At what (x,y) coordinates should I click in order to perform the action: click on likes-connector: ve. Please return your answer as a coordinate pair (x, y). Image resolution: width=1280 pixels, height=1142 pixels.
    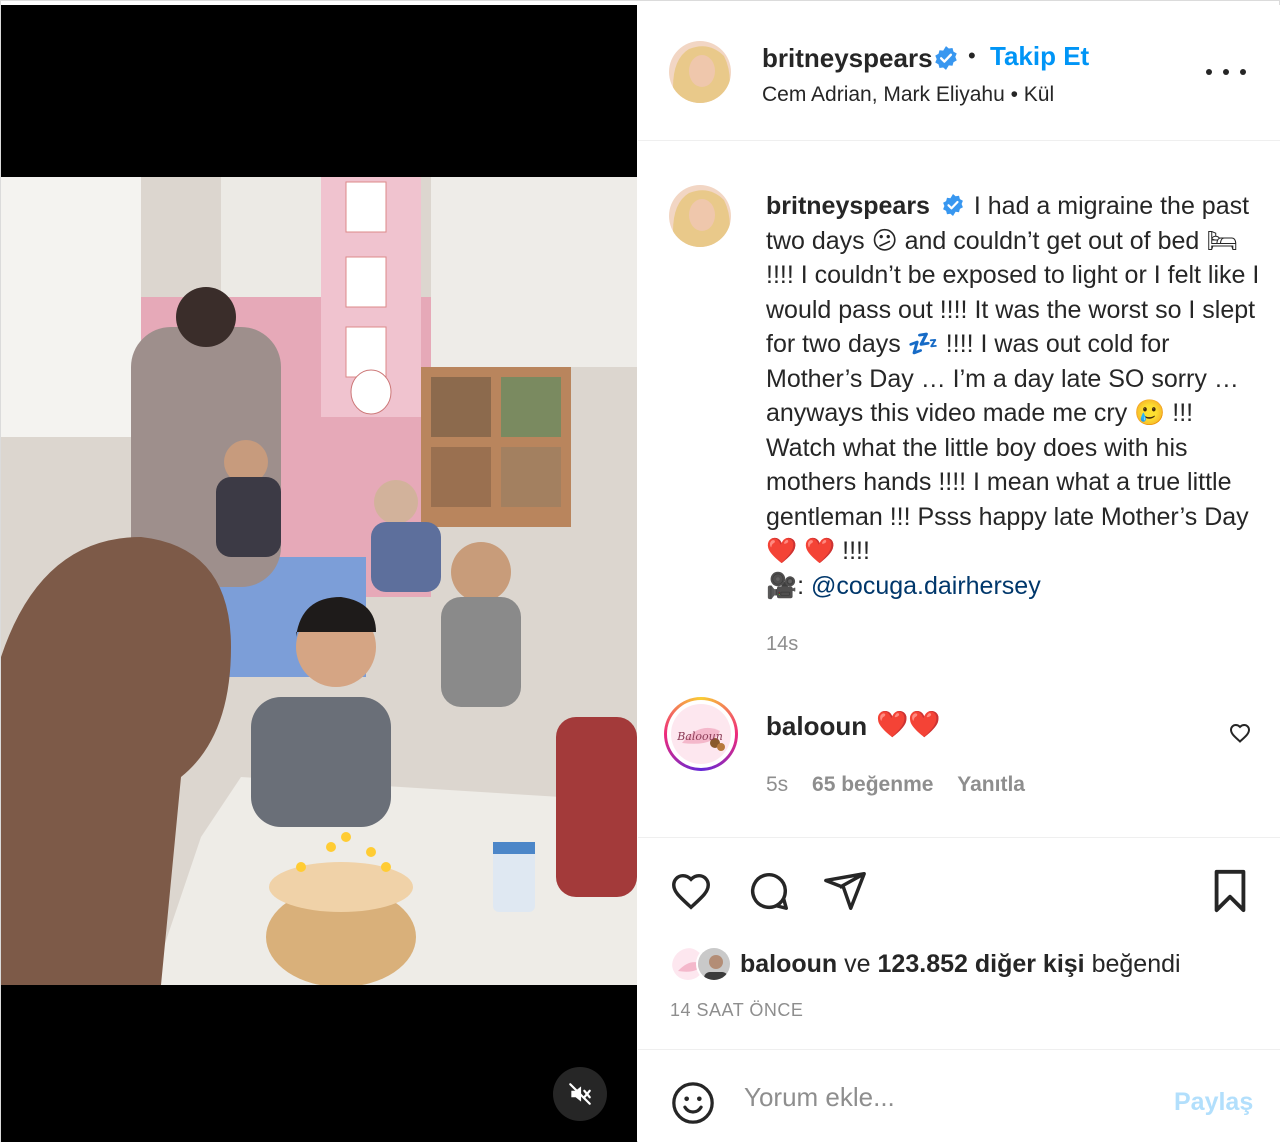
    Looking at the image, I should click on (857, 963).